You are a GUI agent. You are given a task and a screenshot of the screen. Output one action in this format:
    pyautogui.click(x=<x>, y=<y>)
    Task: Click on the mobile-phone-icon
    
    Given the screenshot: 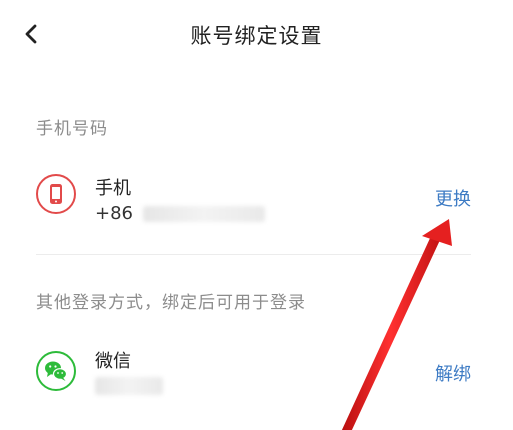 What is the action you would take?
    pyautogui.click(x=56, y=194)
    